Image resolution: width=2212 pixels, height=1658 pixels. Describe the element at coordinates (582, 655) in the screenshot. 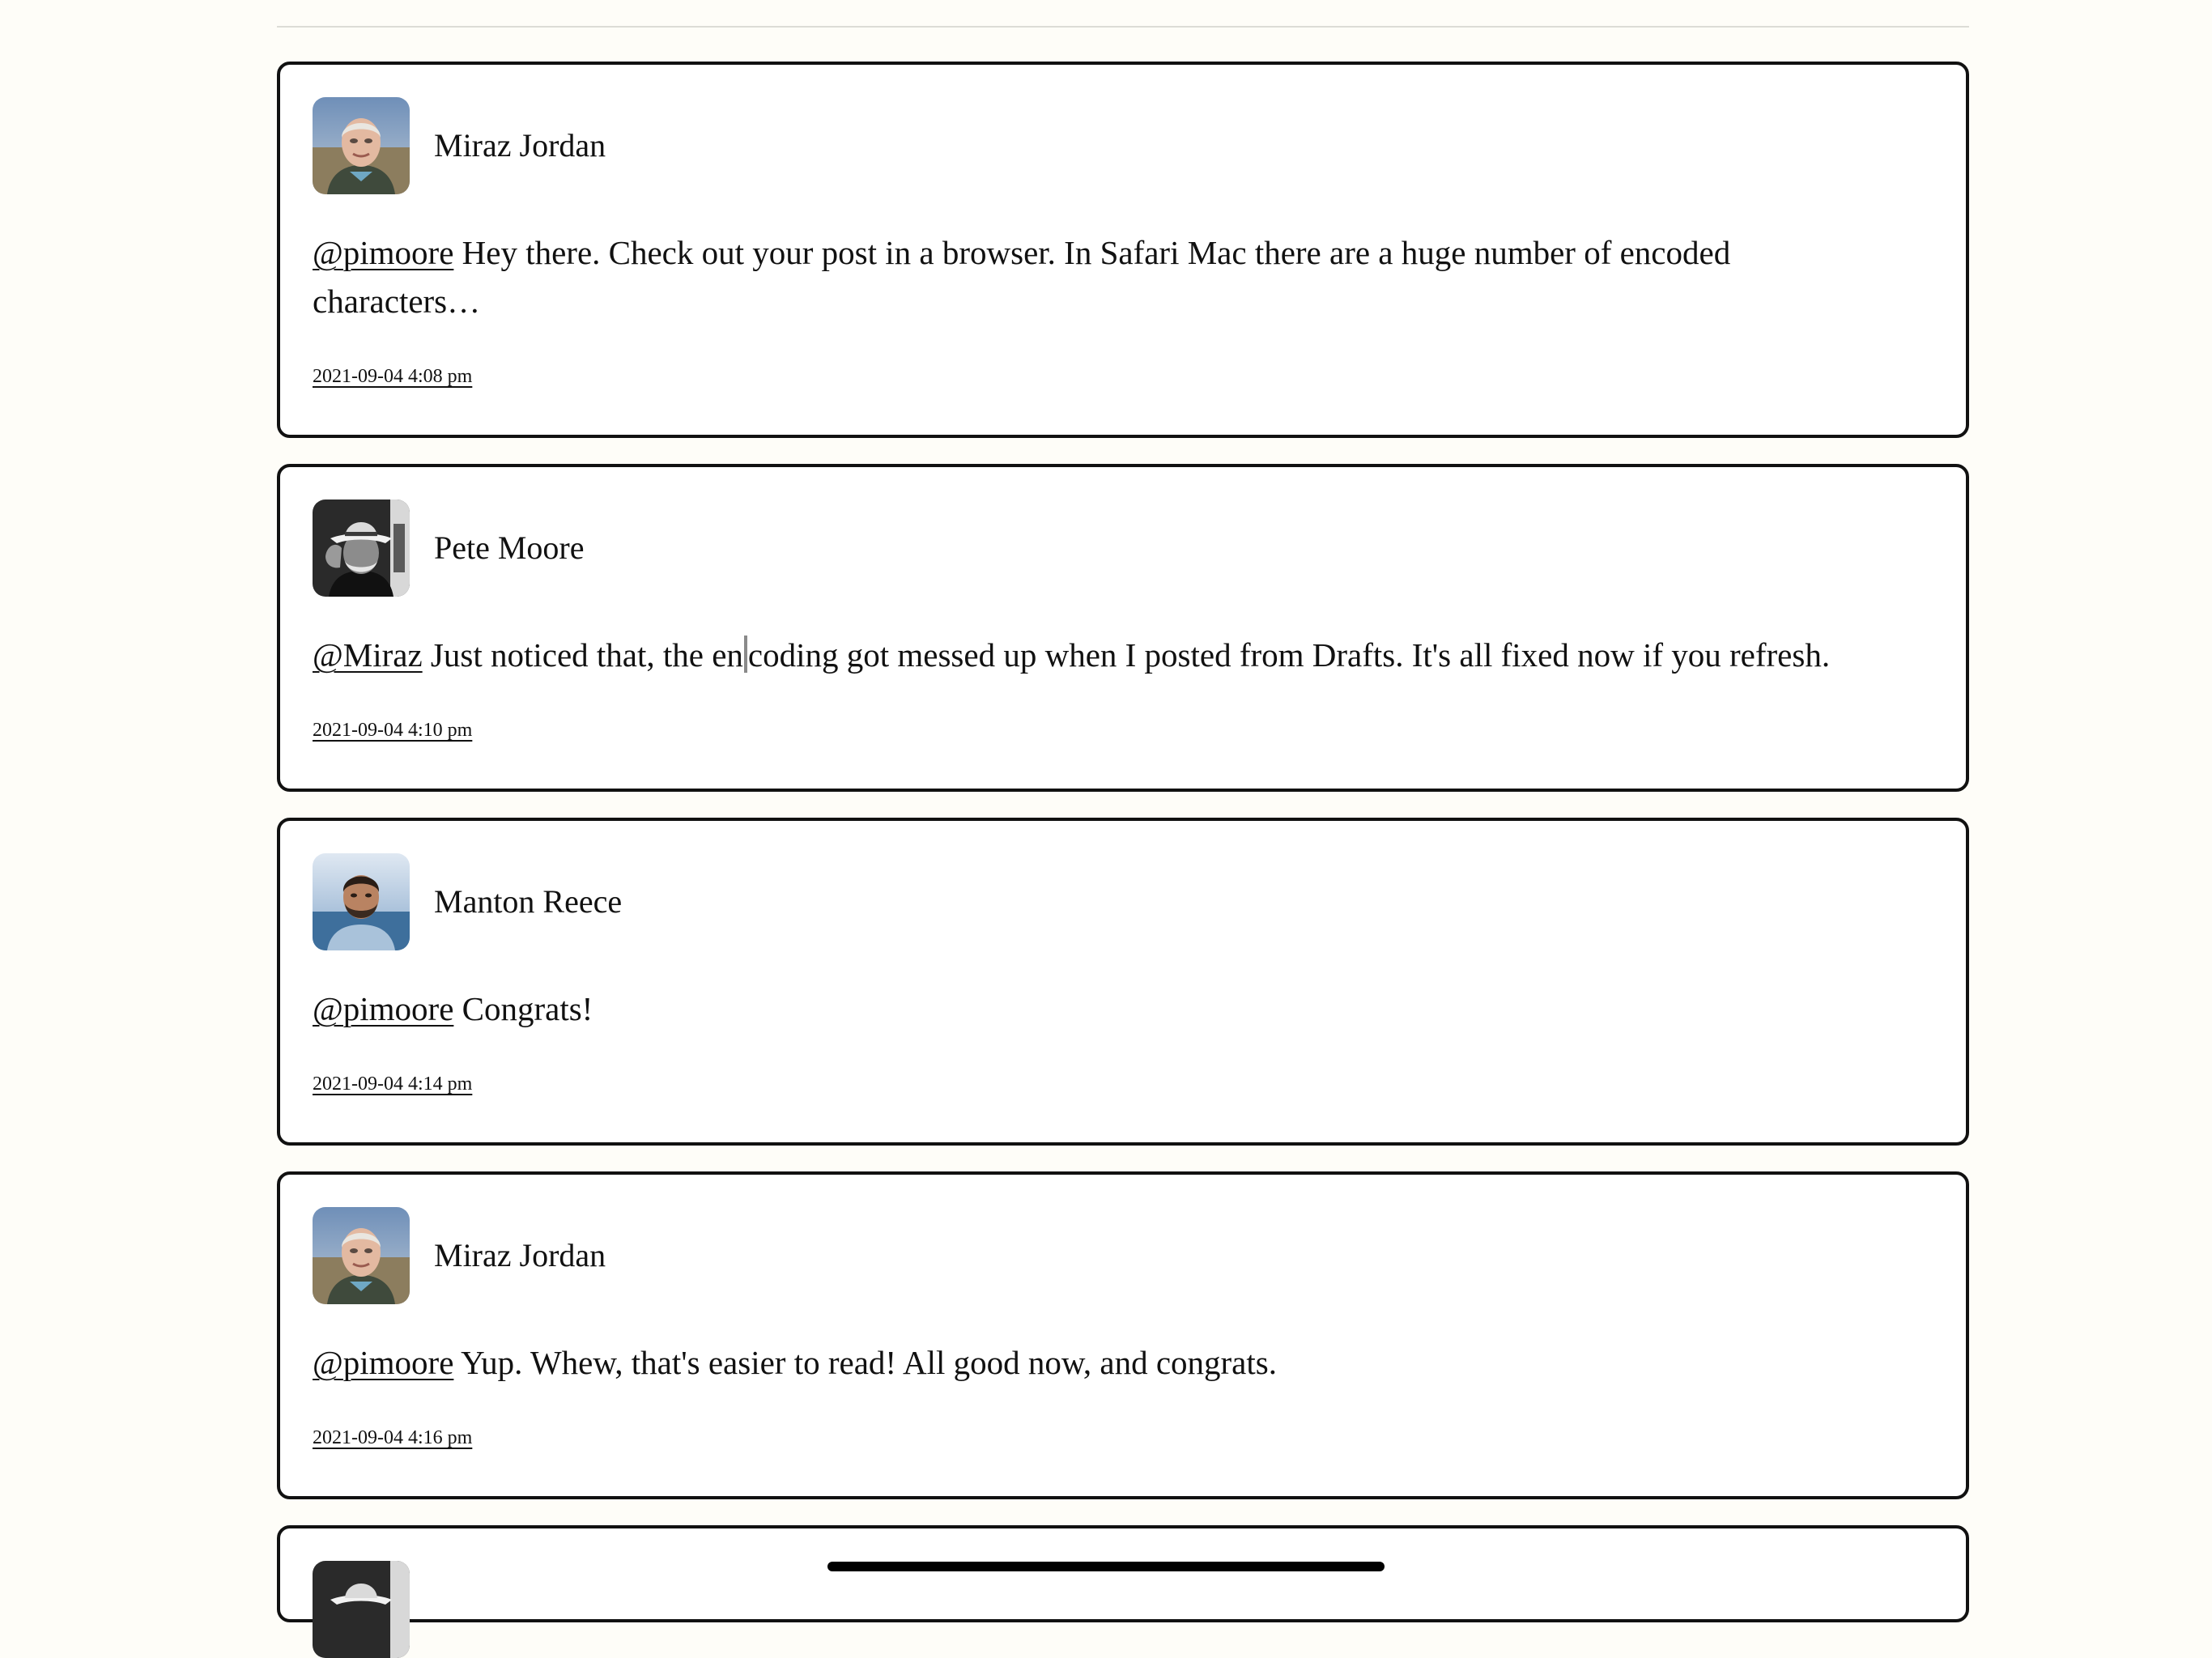

I see `comment-text-before-cursor: Just noticed that, the en` at that location.